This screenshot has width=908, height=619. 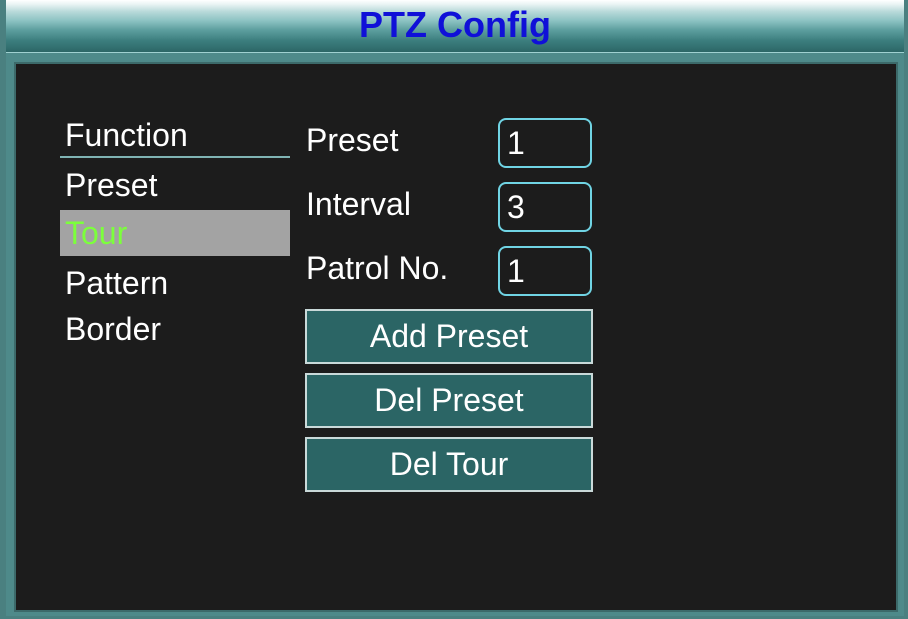 I want to click on del-tour-button: Del Tour, so click(x=449, y=464).